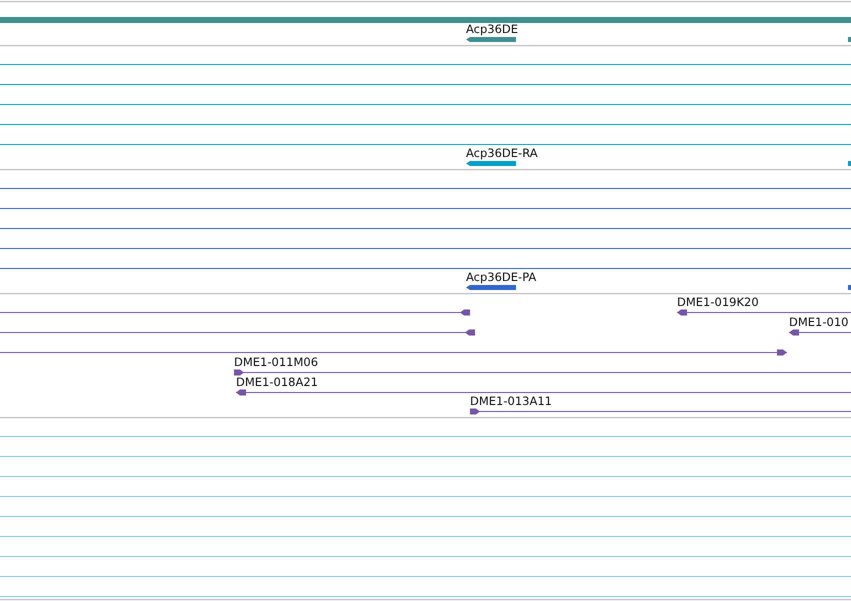  Describe the element at coordinates (502, 153) in the screenshot. I see `feature-label: Acp36DE-RA` at that location.